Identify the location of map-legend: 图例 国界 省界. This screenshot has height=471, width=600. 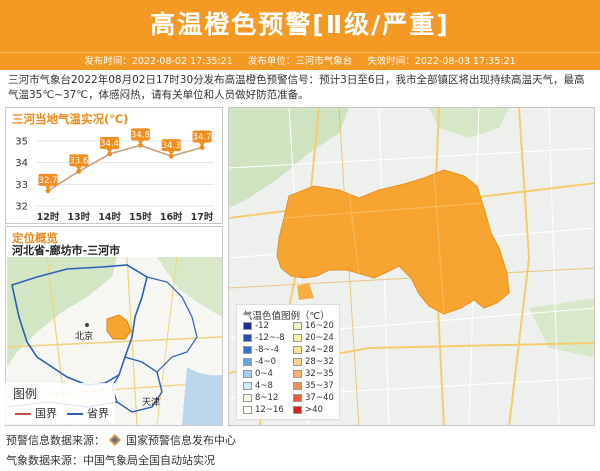
(60, 403).